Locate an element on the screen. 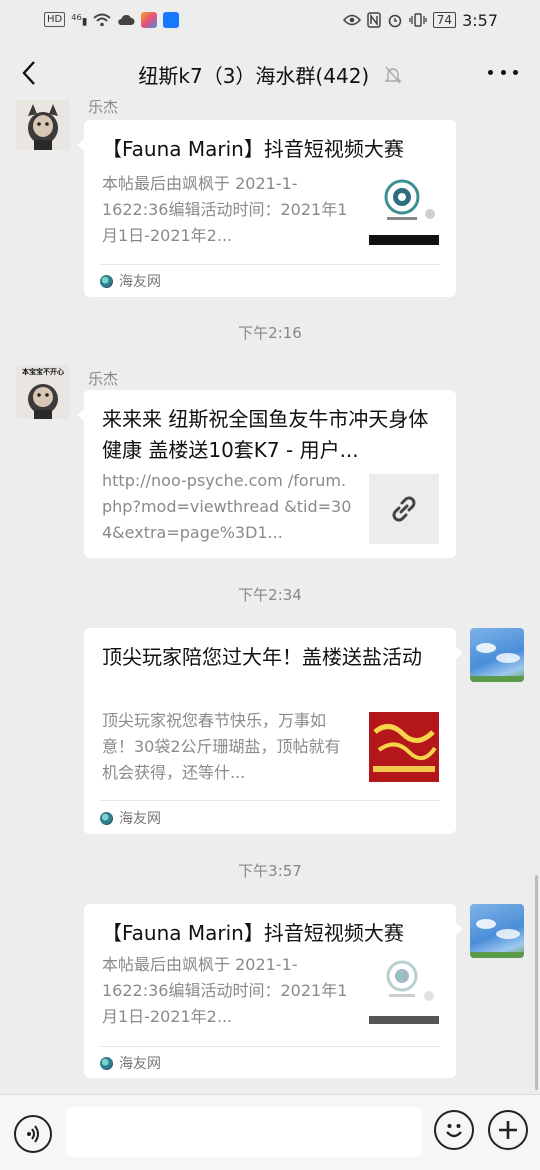 This screenshot has width=540, height=1170. vibrate-icon is located at coordinates (418, 20).